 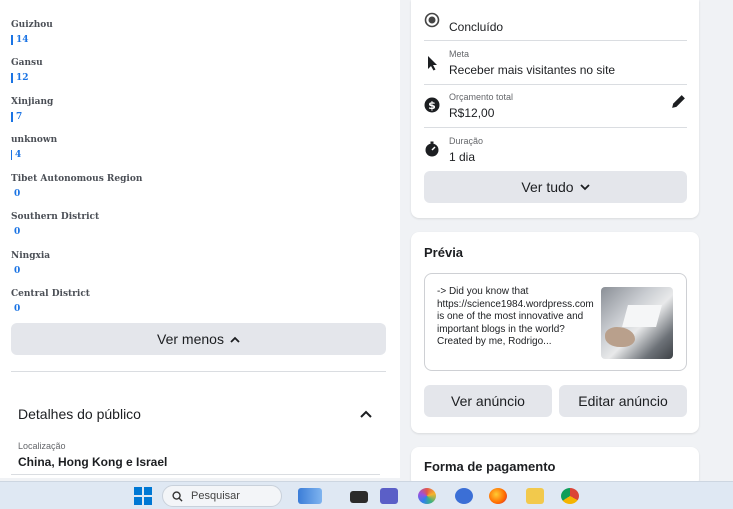 I want to click on preview-title: Prévia, so click(x=444, y=252).